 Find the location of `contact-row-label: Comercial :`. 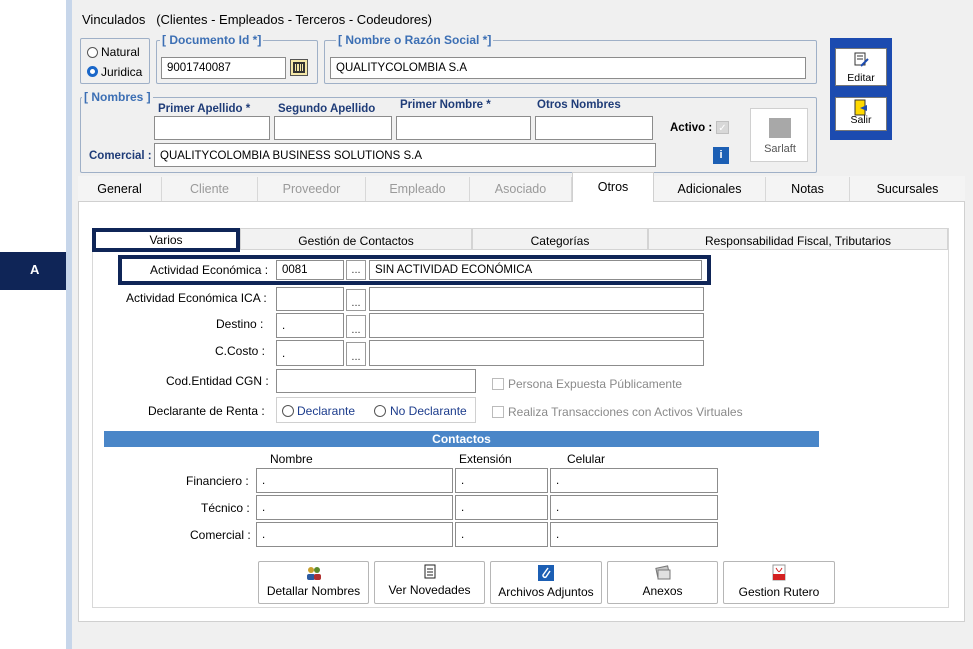

contact-row-label: Comercial : is located at coordinates (220, 535).